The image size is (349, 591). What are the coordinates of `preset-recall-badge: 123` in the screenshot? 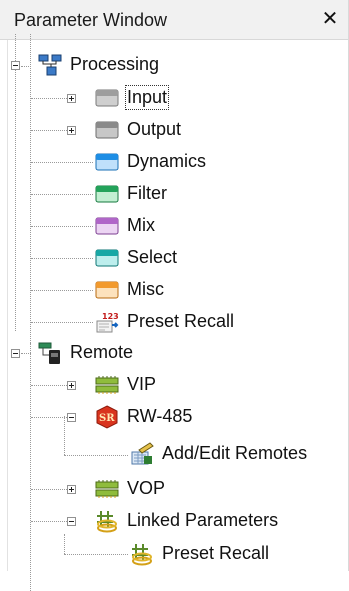 It's located at (110, 316).